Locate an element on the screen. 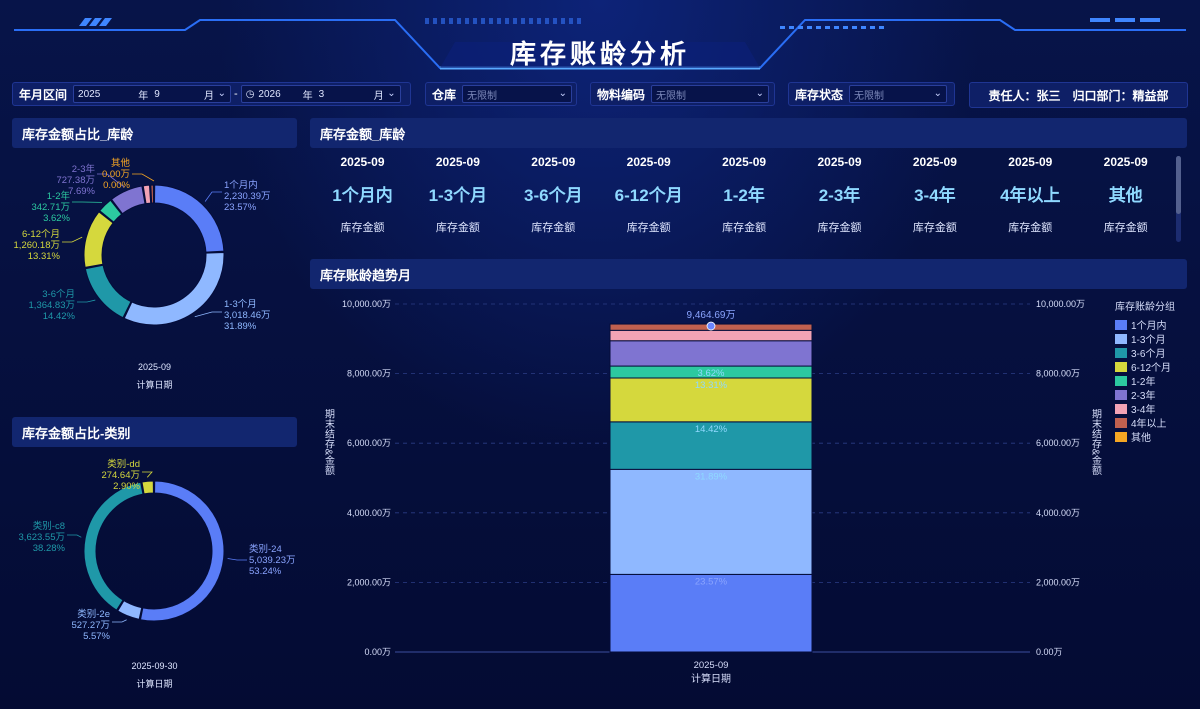 The width and height of the screenshot is (1200, 709). end-month-select: ◷ 2026 年 3 月 ⌄ is located at coordinates (320, 94).